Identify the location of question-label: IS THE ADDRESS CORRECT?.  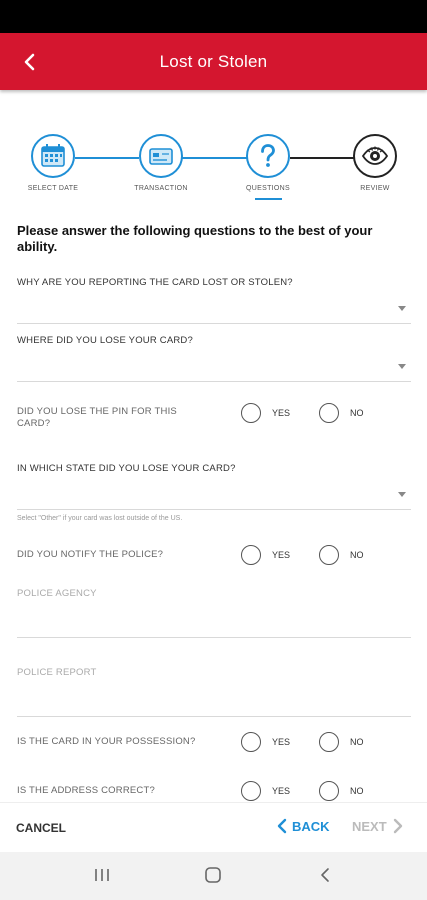
(86, 790).